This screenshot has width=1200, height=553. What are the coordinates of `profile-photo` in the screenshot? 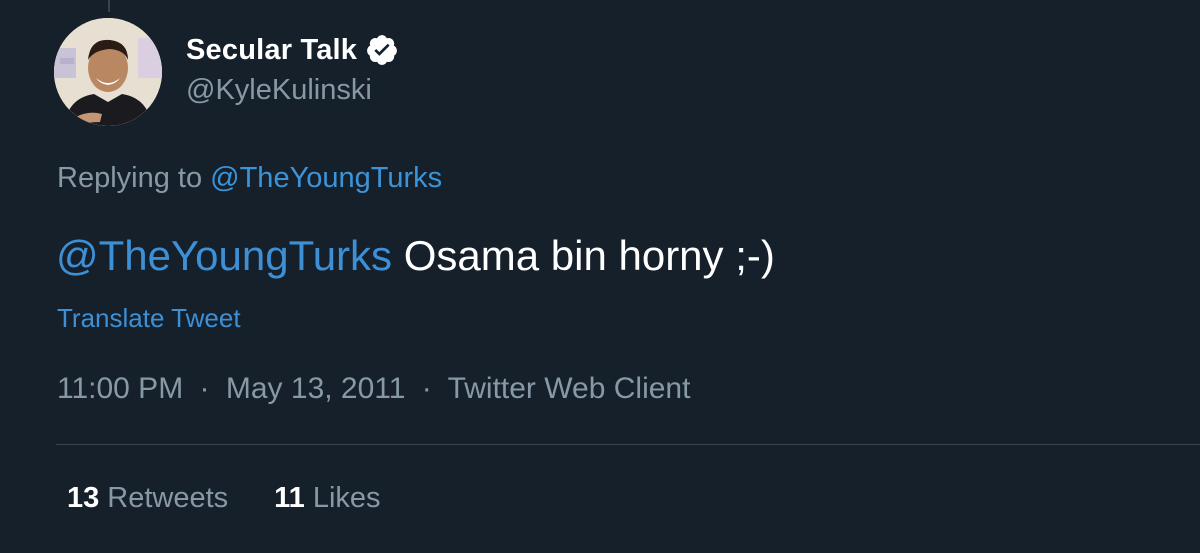 It's located at (108, 72).